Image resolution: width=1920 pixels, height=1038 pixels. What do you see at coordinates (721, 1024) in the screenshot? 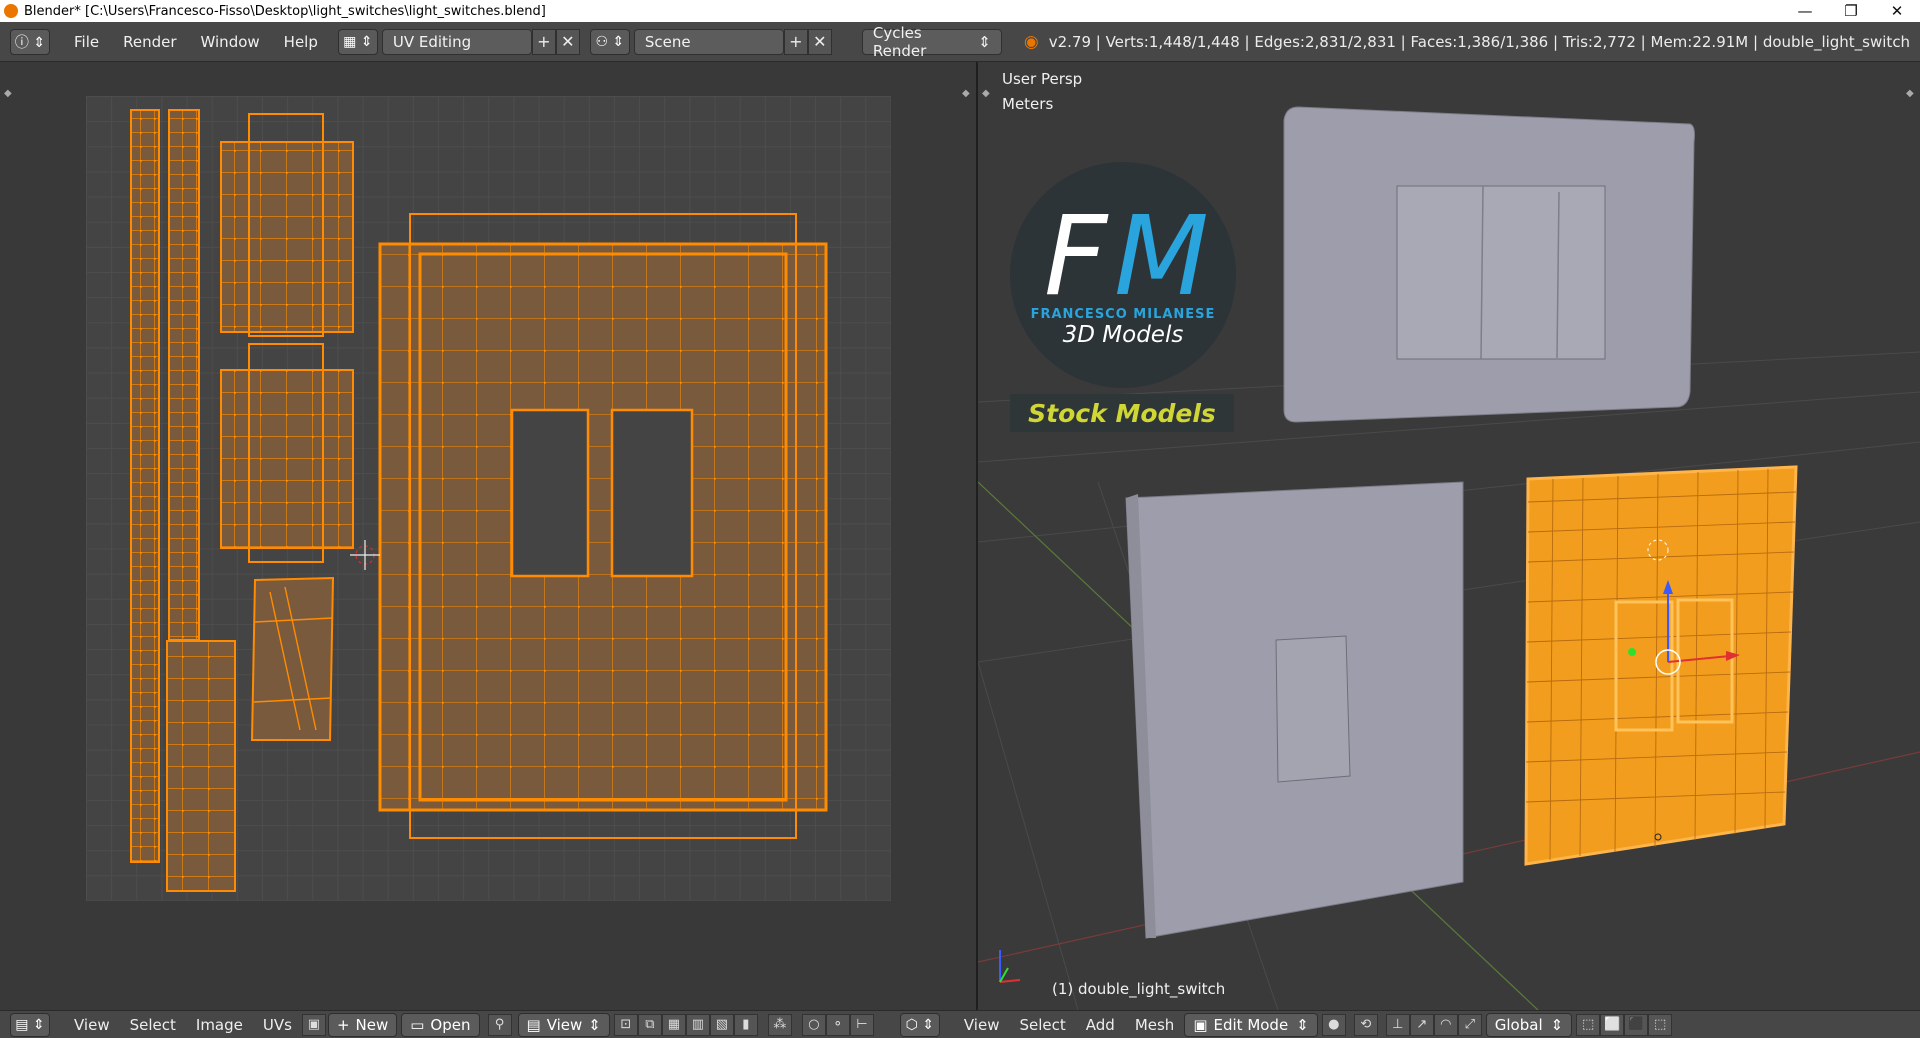
I see `face-select-icon: ▧` at bounding box center [721, 1024].